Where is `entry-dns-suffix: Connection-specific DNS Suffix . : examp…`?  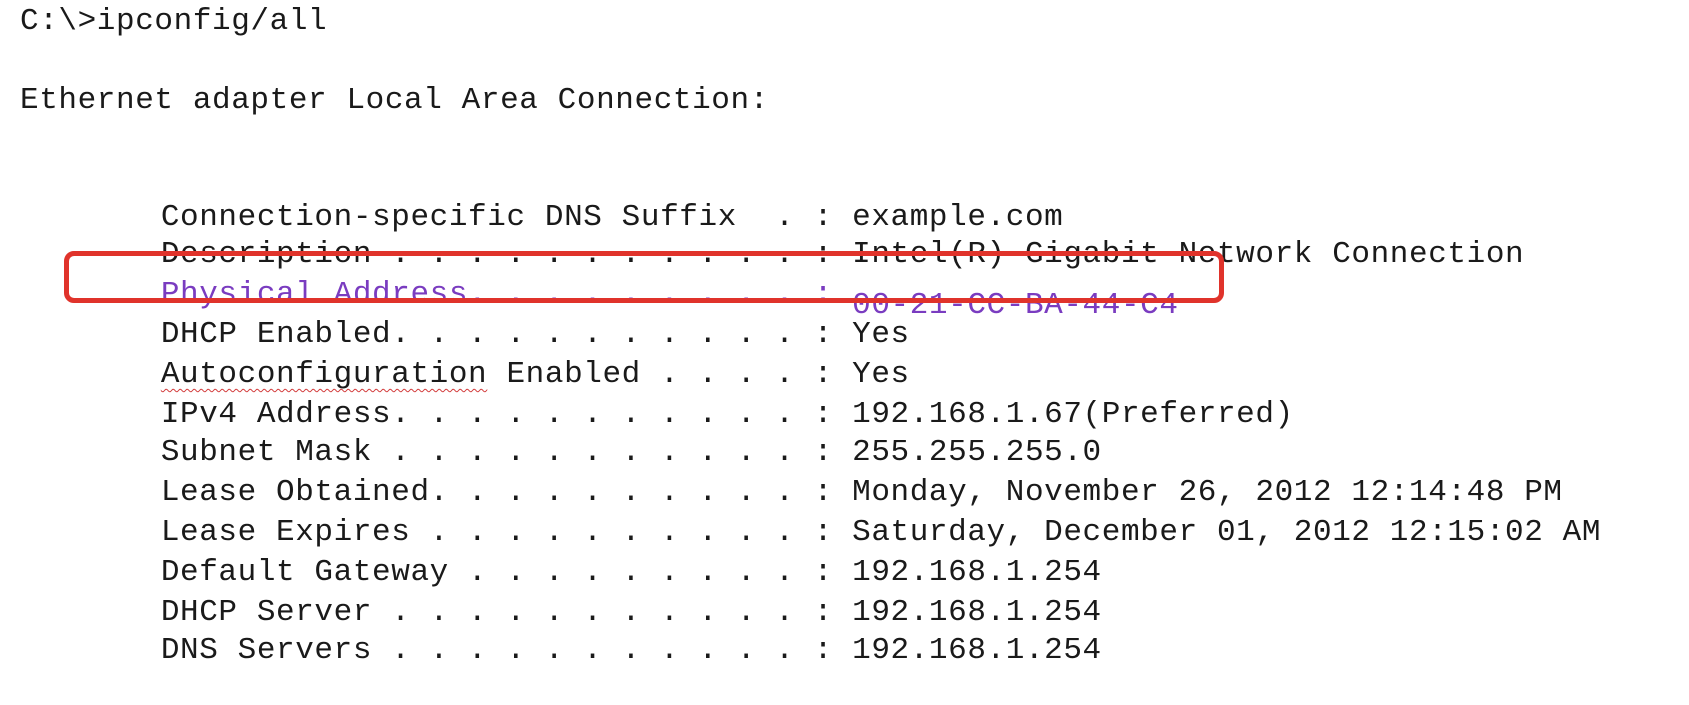 entry-dns-suffix: Connection-specific DNS Suffix . : examp… is located at coordinates (573, 199).